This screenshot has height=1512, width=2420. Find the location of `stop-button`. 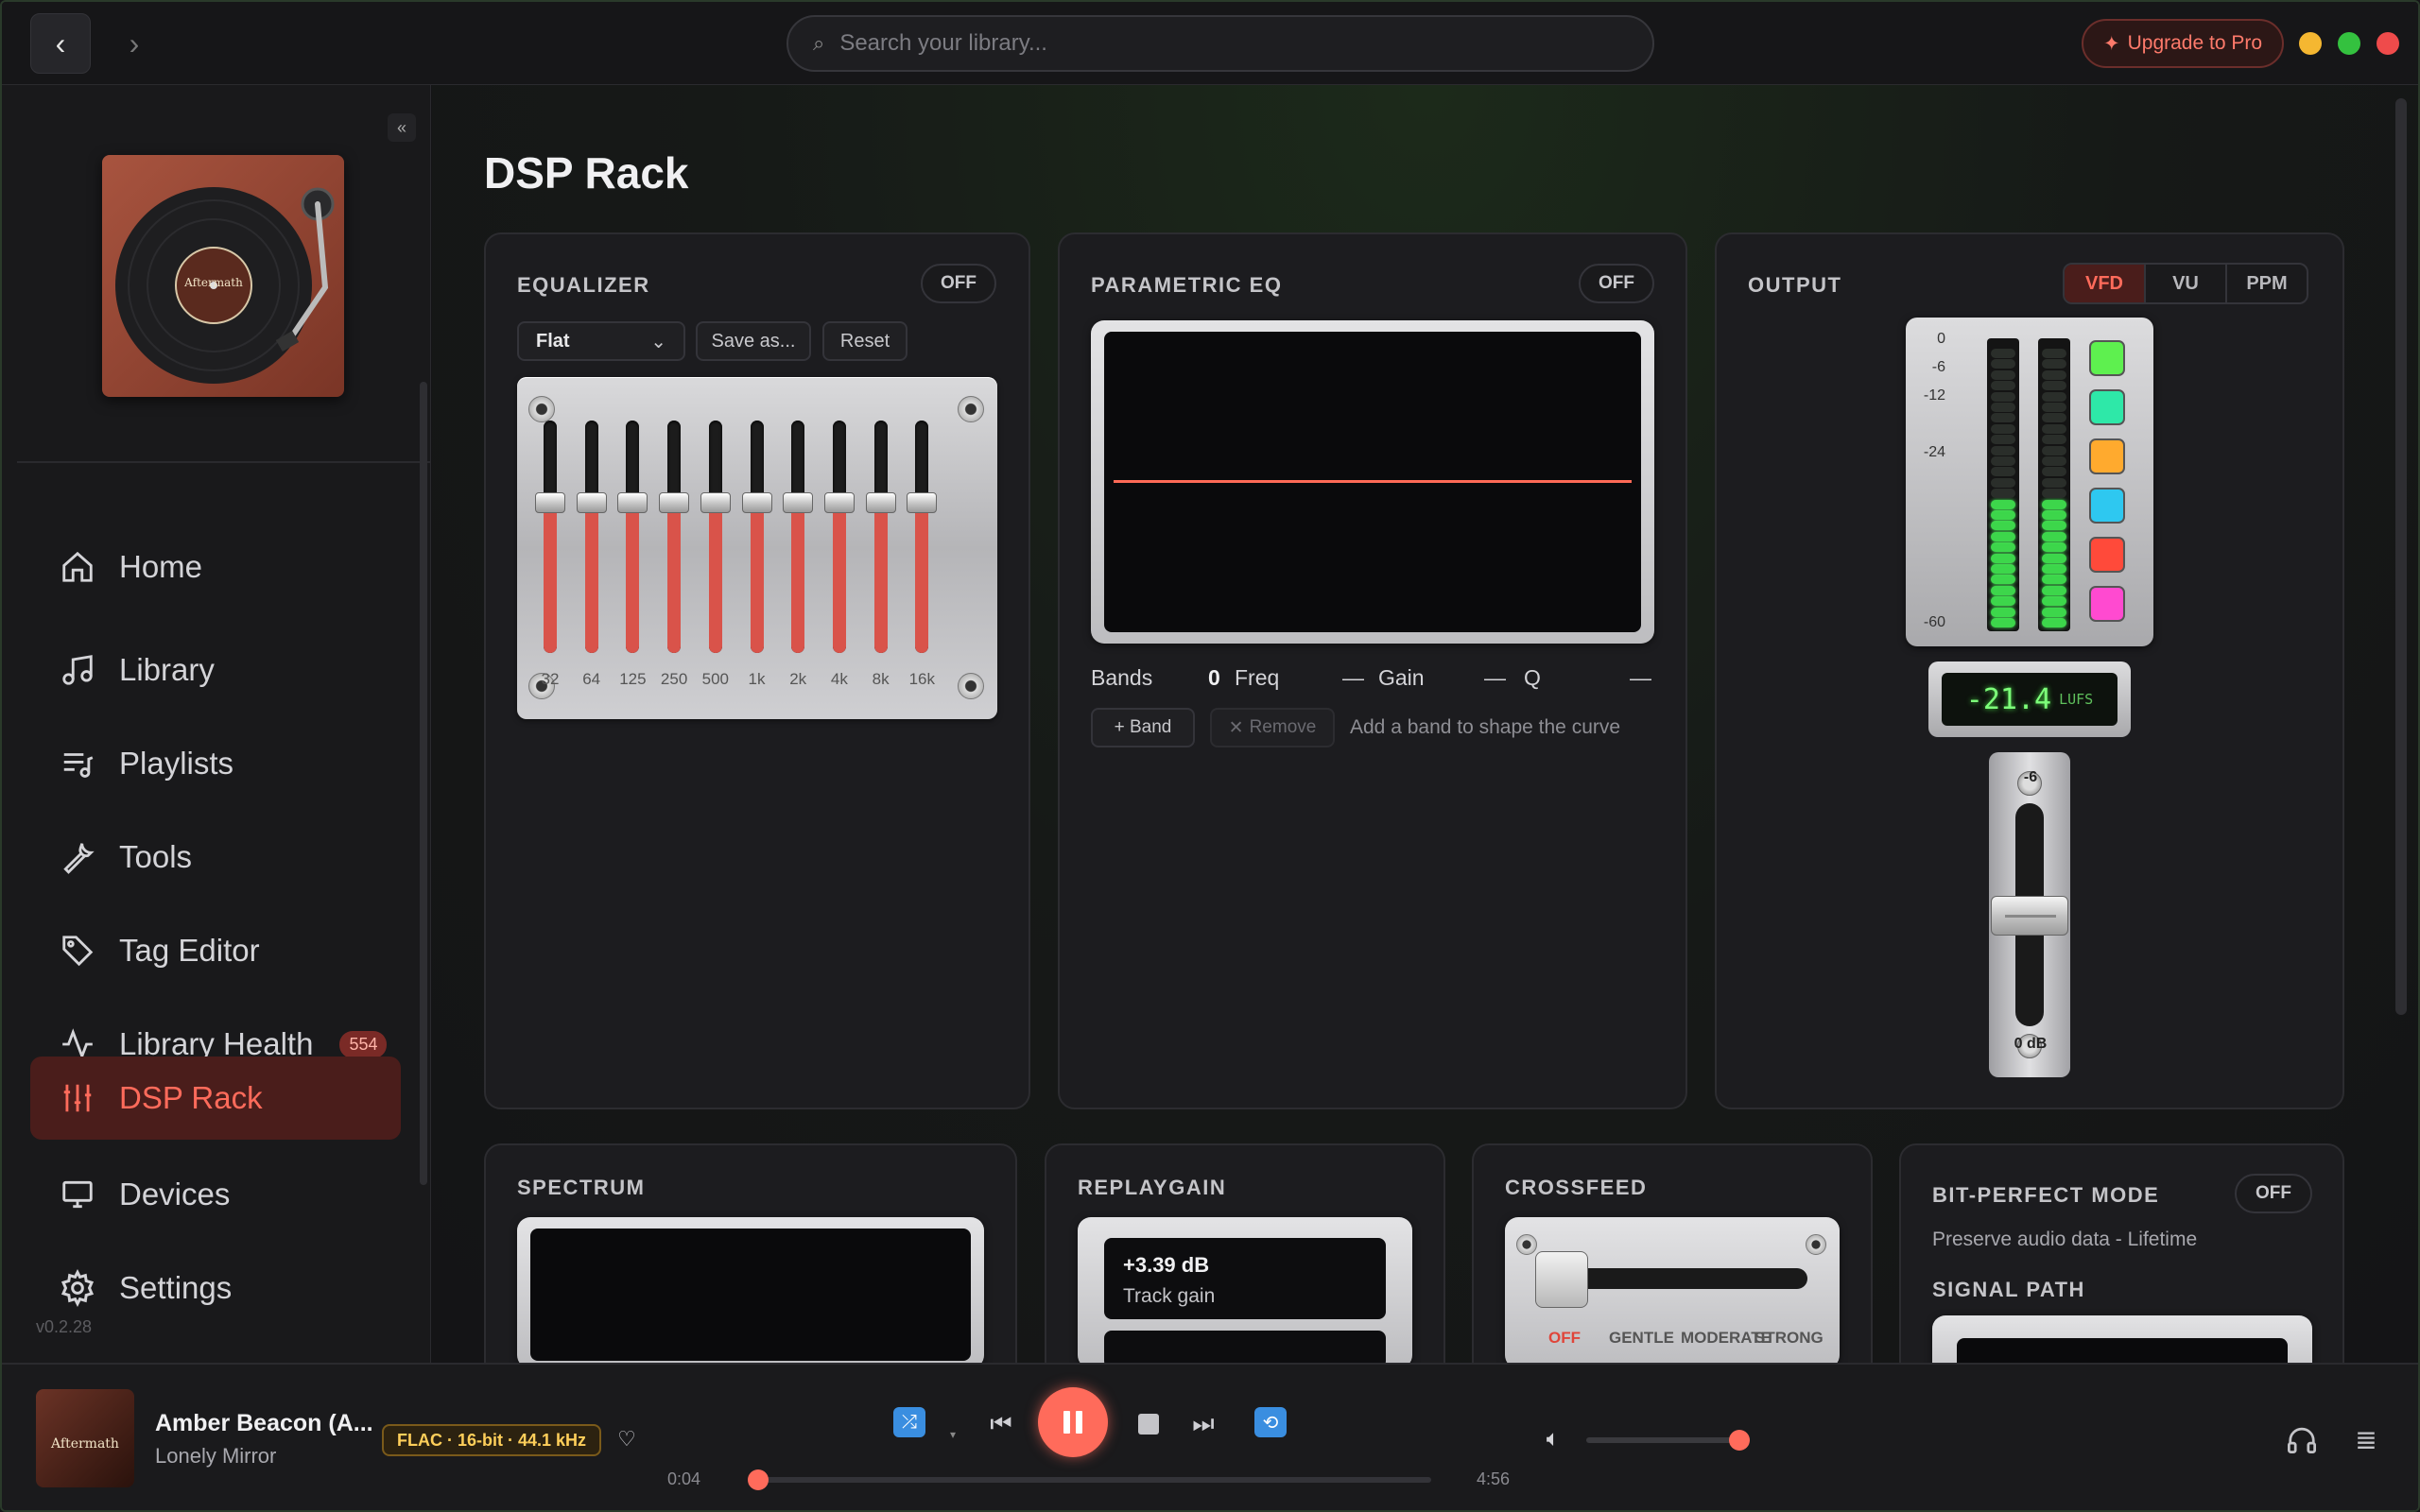

stop-button is located at coordinates (1148, 1424).